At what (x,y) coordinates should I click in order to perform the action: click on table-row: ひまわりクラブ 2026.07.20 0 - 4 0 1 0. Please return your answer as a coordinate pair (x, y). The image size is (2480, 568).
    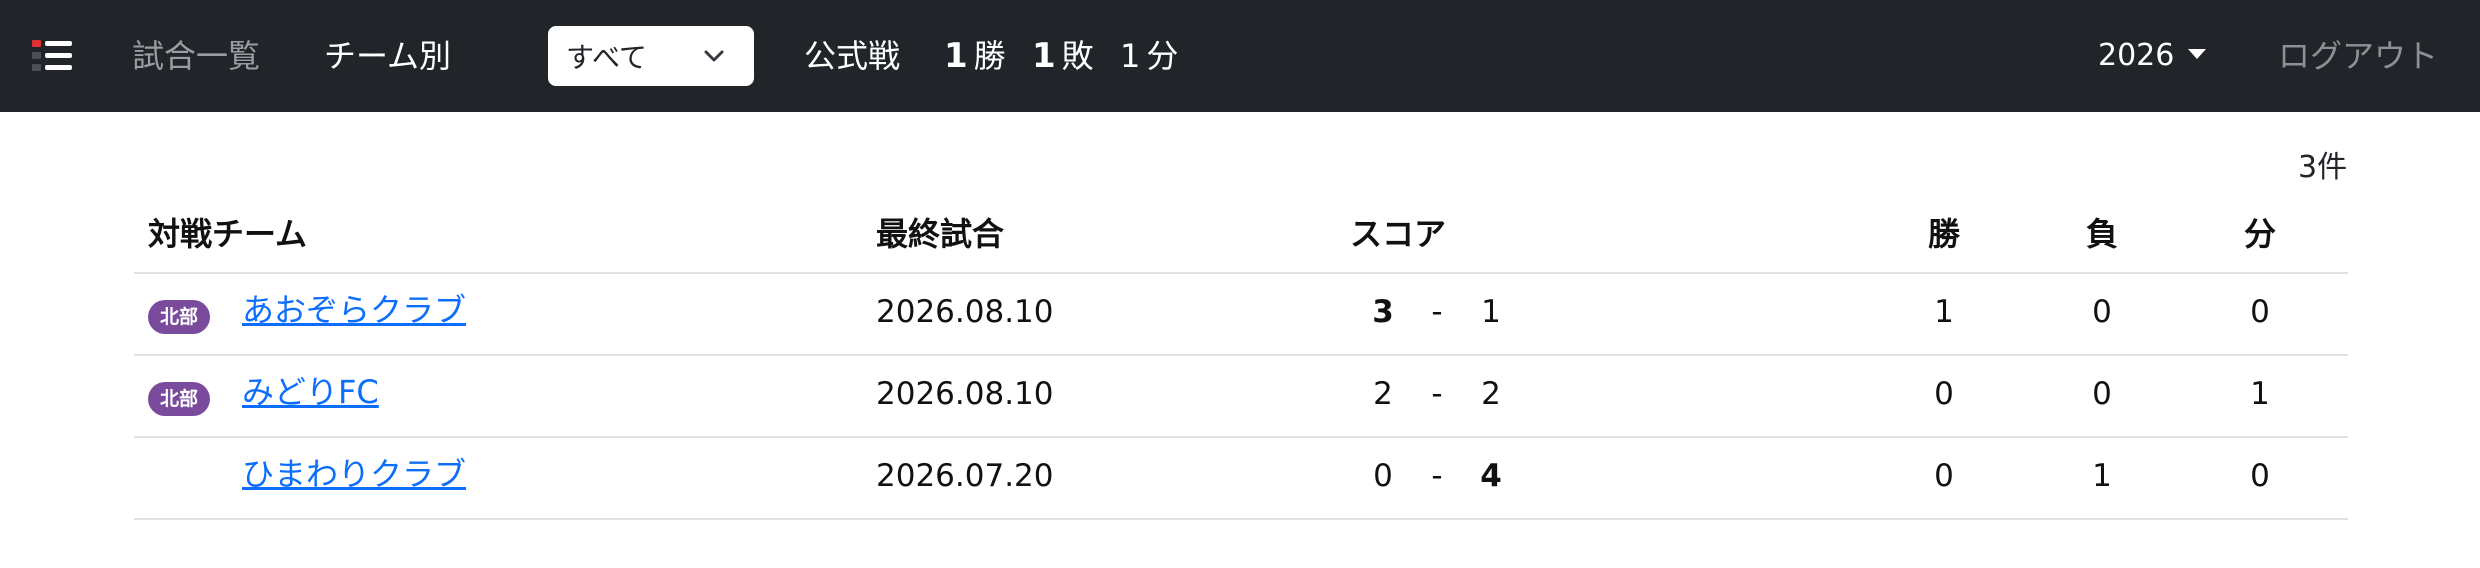
    Looking at the image, I should click on (1241, 479).